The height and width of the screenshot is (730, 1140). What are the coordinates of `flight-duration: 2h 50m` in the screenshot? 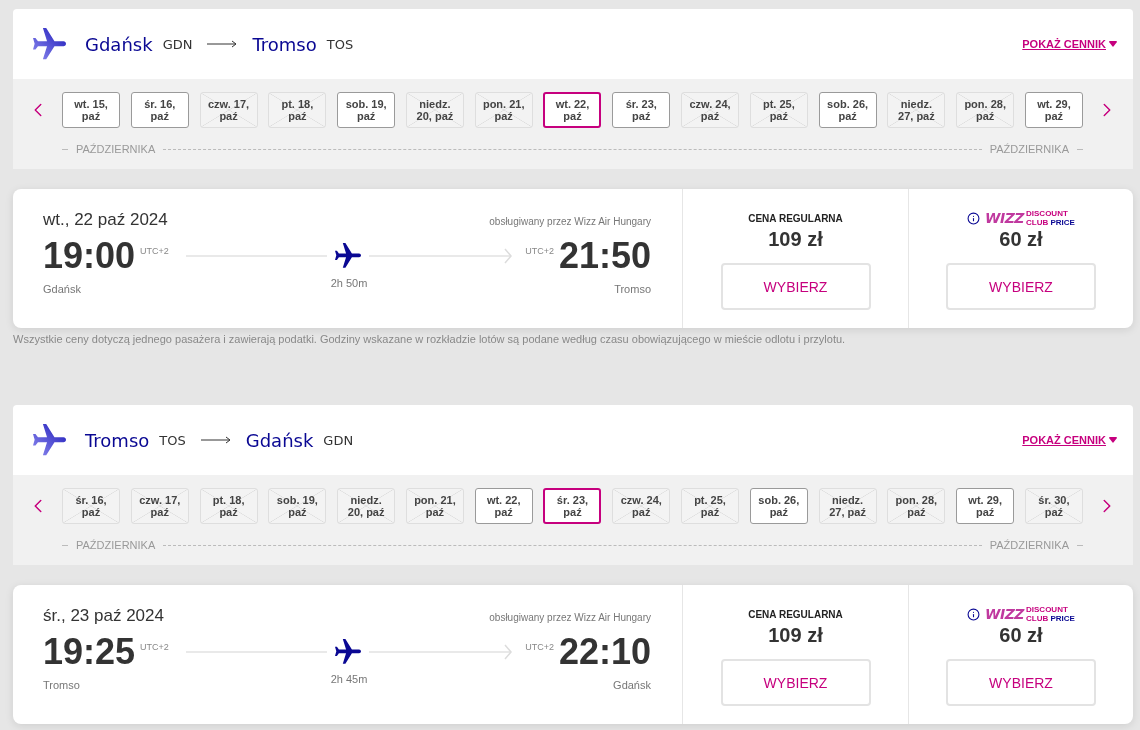 It's located at (349, 283).